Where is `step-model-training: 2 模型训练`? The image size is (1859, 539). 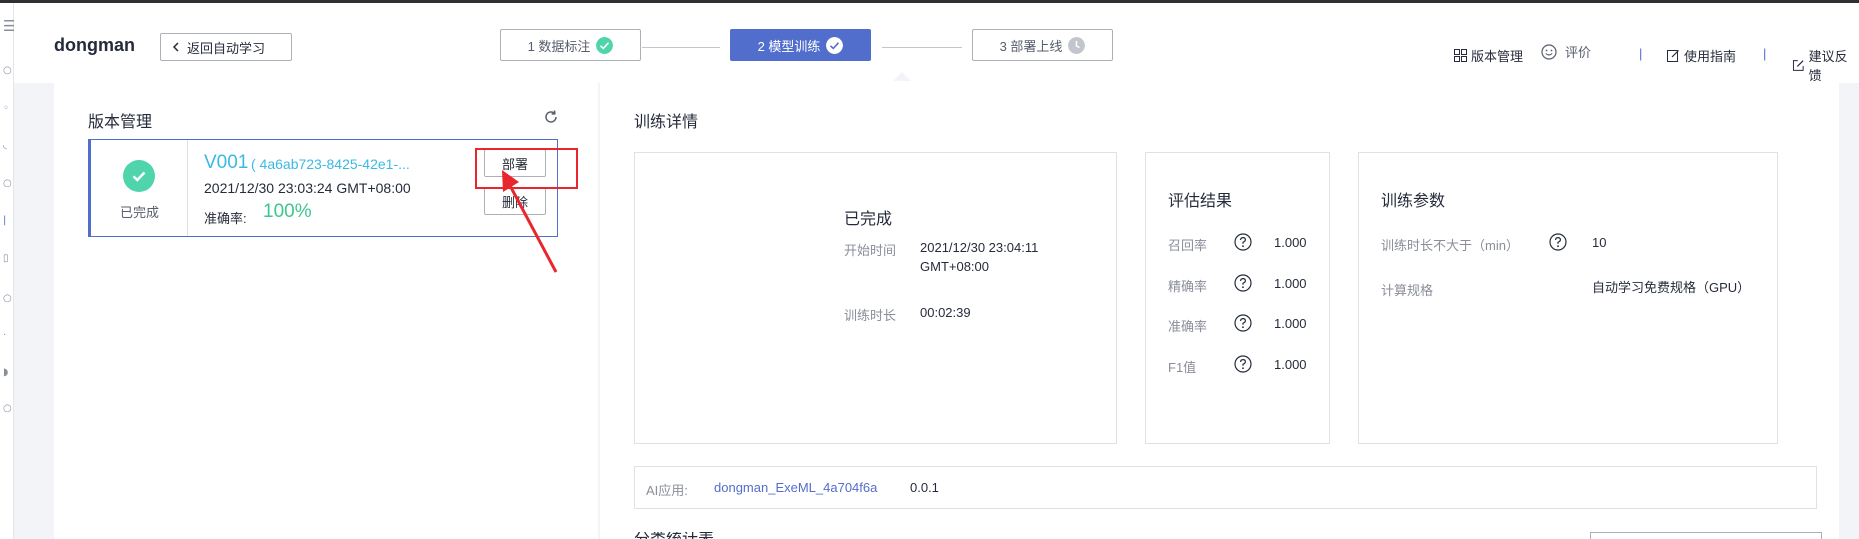 step-model-training: 2 模型训练 is located at coordinates (800, 45).